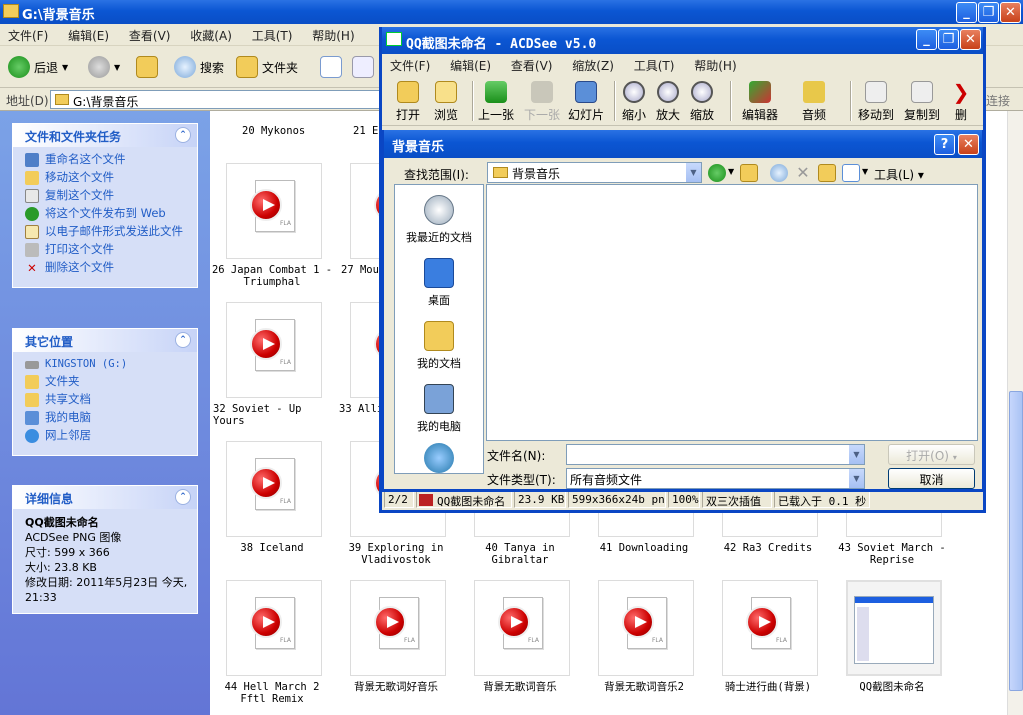 This screenshot has width=1023, height=715. What do you see at coordinates (107, 382) in the screenshot?
I see `place-folder: 文件夹` at bounding box center [107, 382].